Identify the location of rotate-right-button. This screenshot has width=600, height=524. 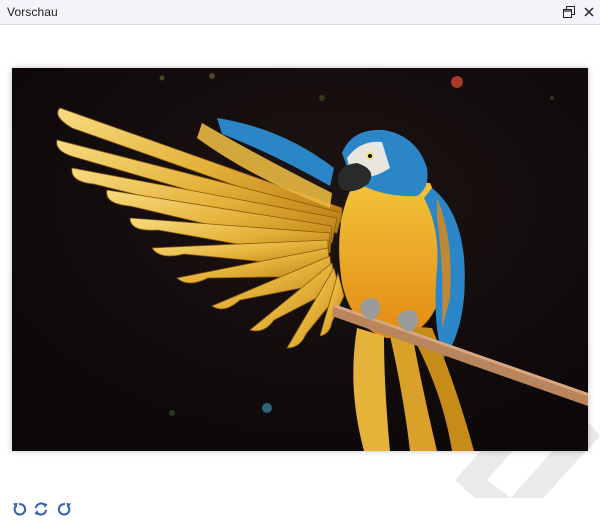
(65, 509).